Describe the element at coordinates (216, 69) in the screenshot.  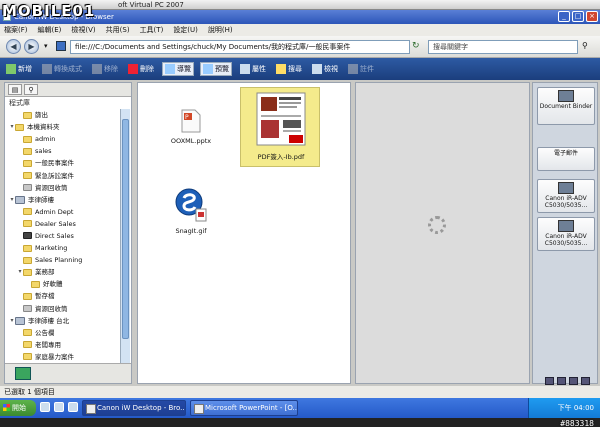
I see `toolbar-button: 預覽` at that location.